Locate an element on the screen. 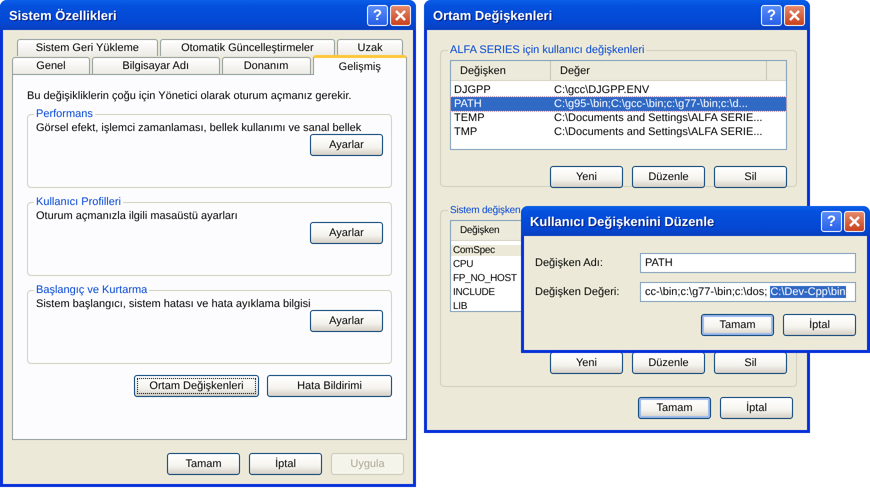 This screenshot has width=870, height=488. list-row: INCLUDE is located at coordinates (487, 292).